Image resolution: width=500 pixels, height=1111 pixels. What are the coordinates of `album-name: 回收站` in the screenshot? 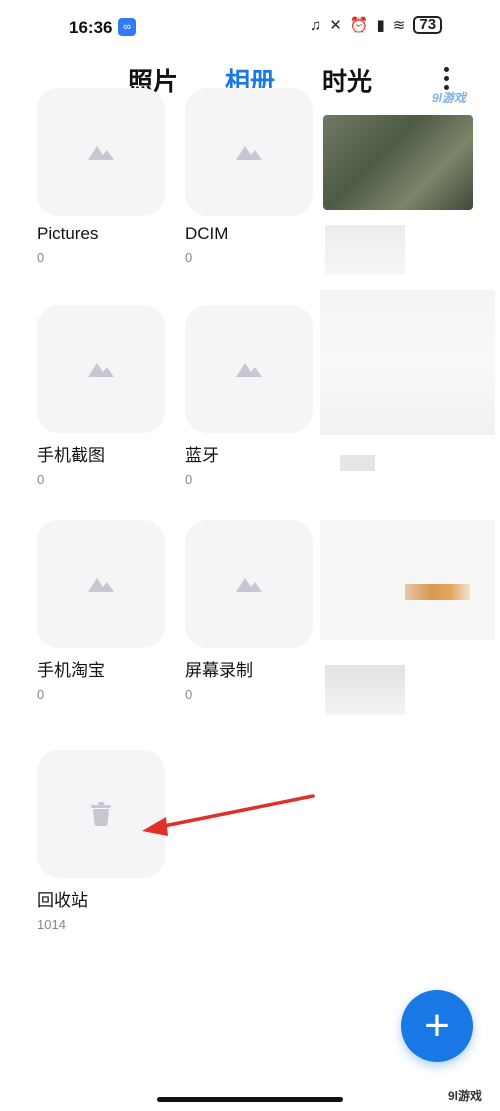 It's located at (62, 900).